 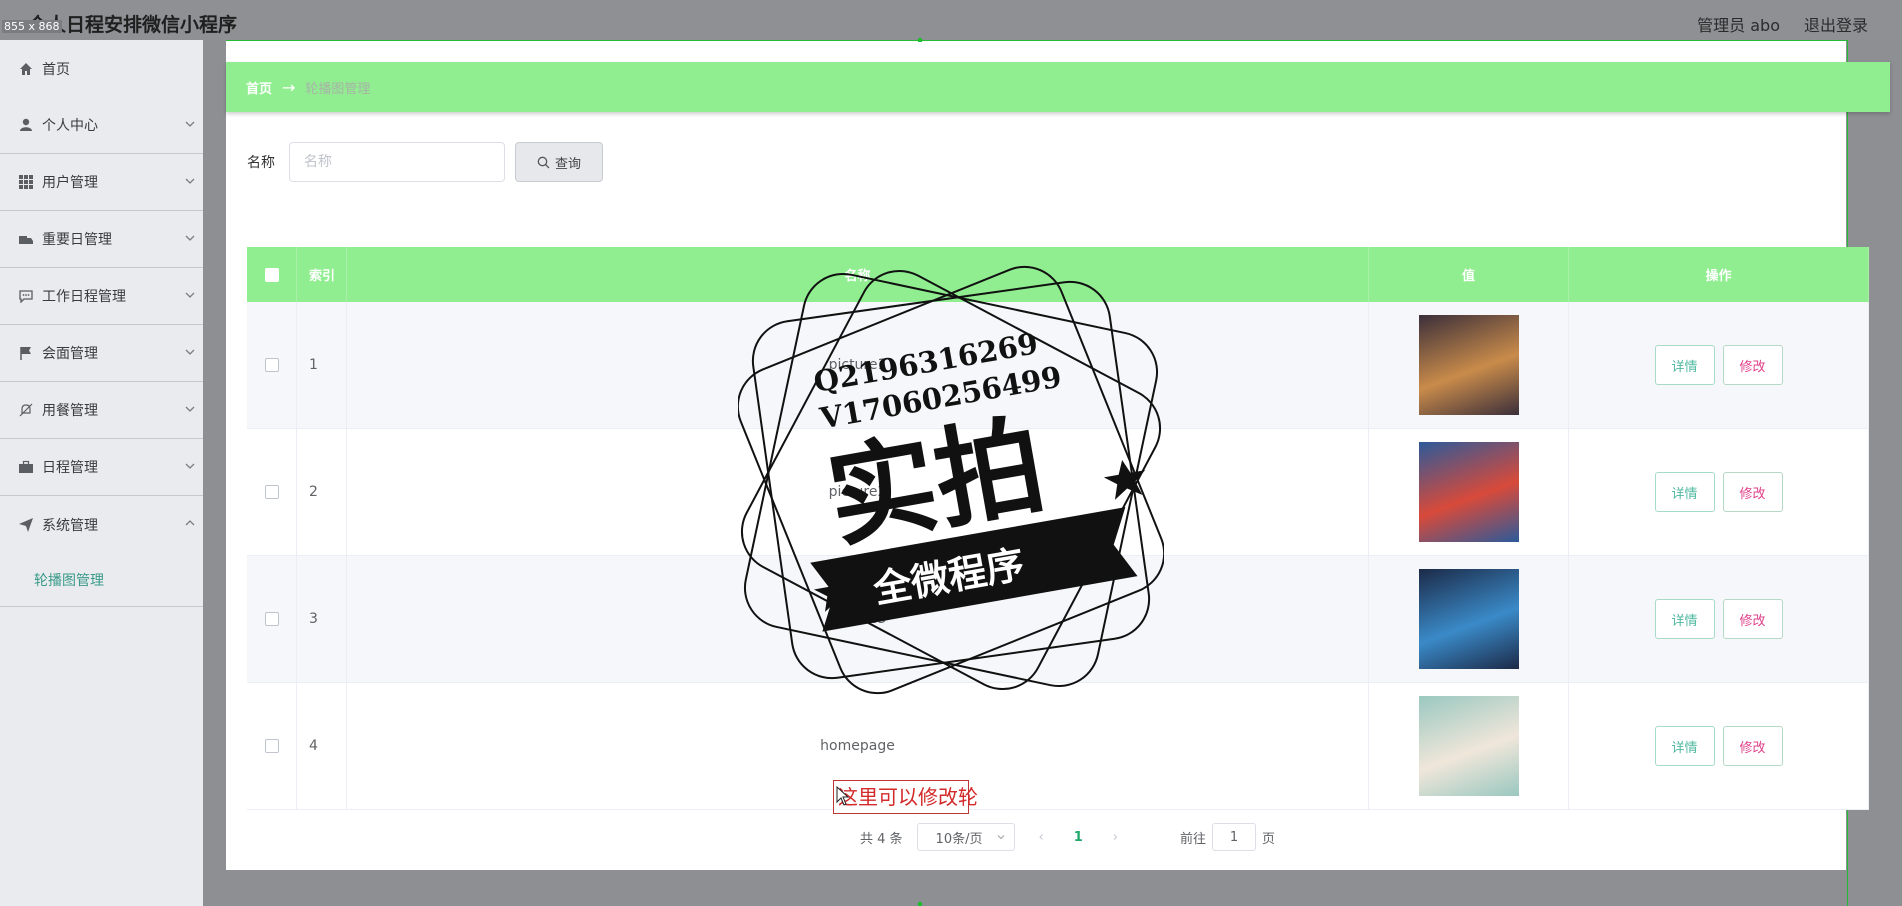 What do you see at coordinates (338, 89) in the screenshot?
I see `breadcrumb-current: 轮播图管理` at bounding box center [338, 89].